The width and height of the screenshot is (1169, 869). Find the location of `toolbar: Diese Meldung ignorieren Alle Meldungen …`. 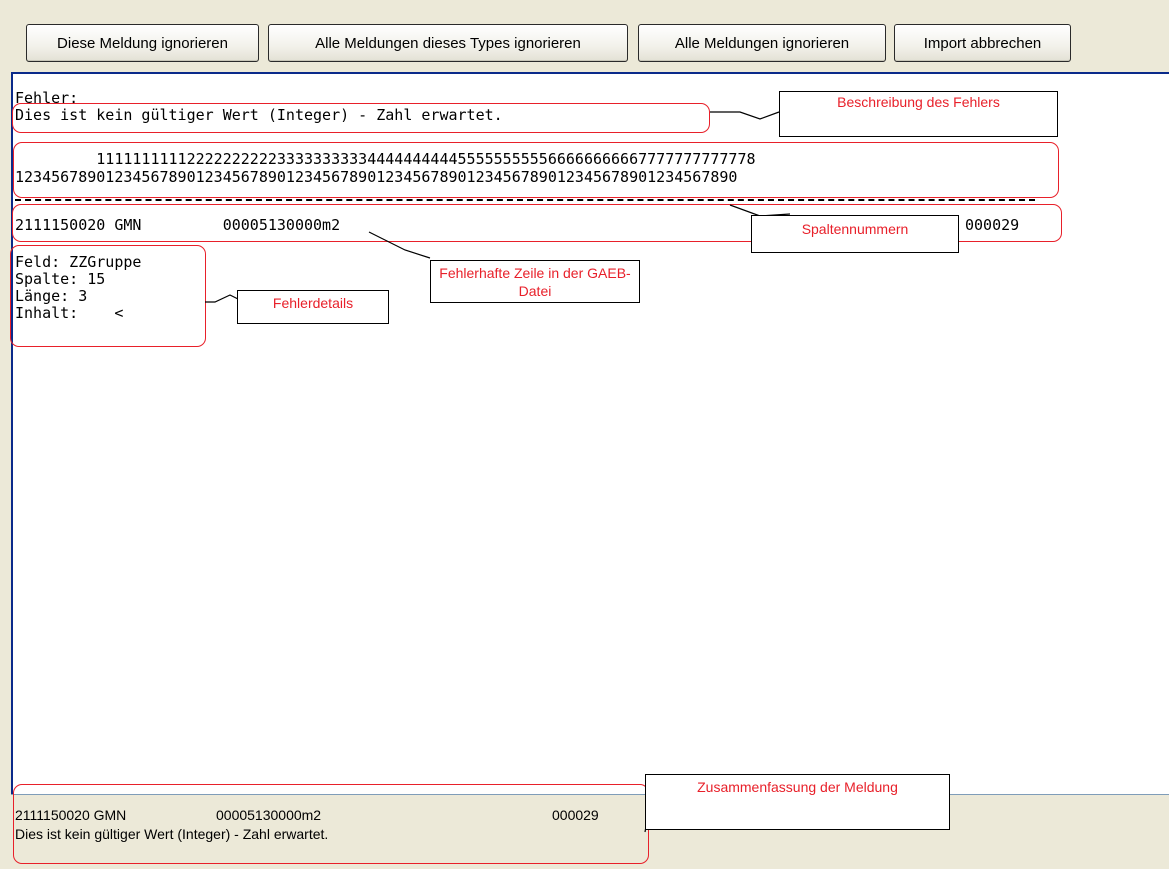

toolbar: Diese Meldung ignorieren Alle Meldungen … is located at coordinates (584, 36).